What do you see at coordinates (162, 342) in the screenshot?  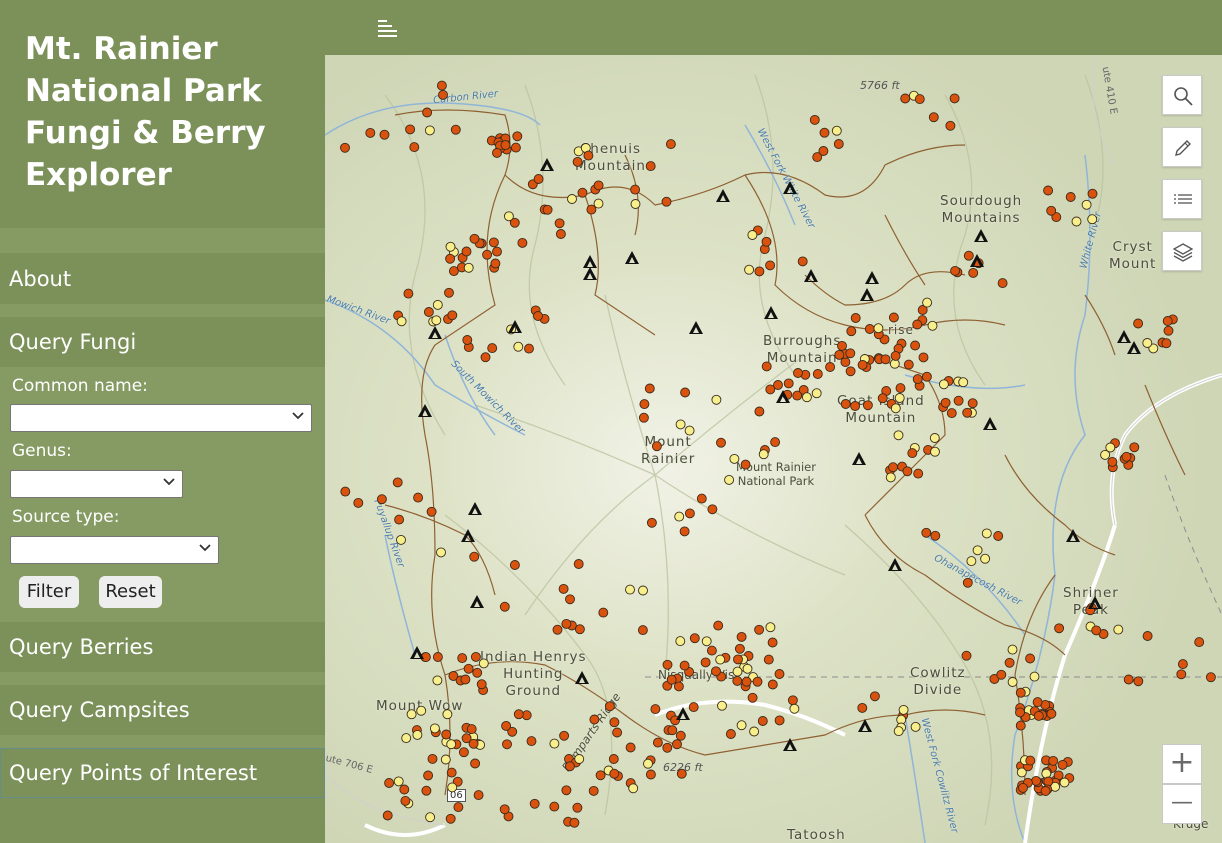 I see `query-fungi-section-header: Query Fungi` at bounding box center [162, 342].